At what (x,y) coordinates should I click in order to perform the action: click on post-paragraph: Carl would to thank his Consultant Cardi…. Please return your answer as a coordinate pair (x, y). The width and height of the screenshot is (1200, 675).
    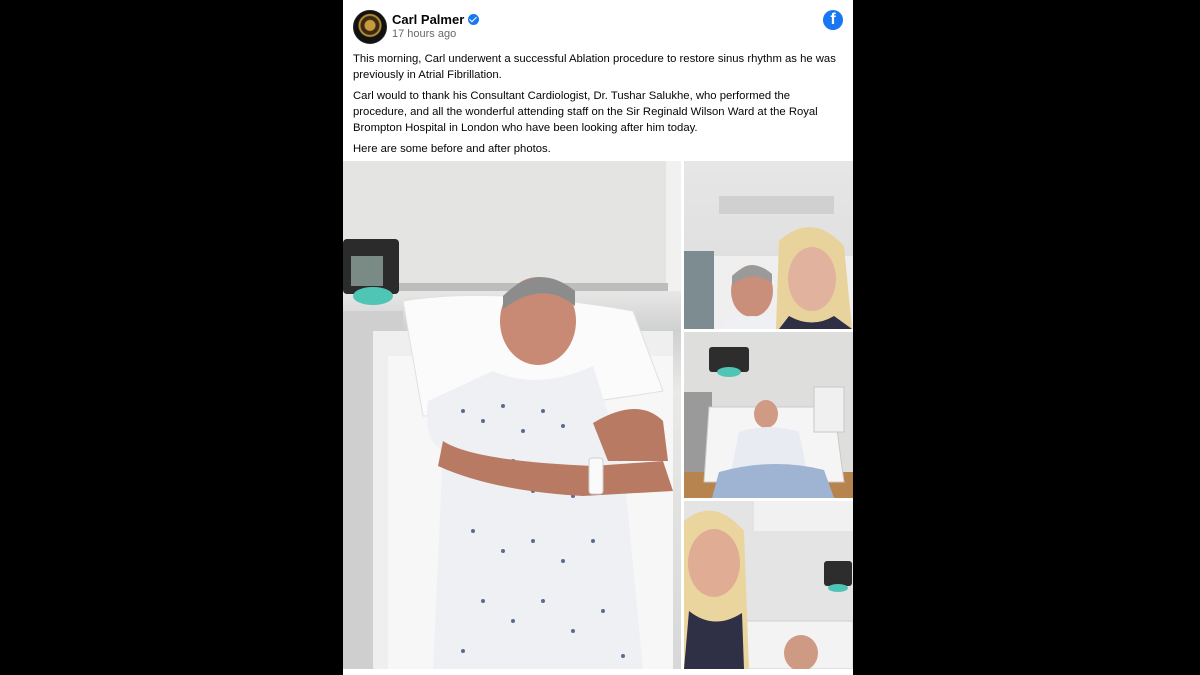
    Looking at the image, I should click on (585, 112).